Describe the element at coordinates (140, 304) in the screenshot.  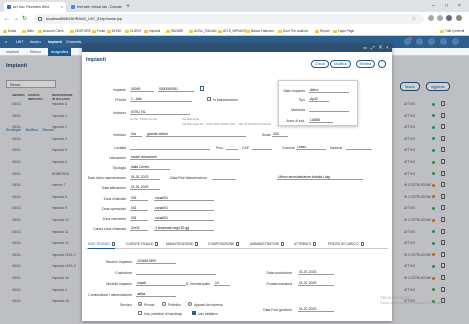
I see `service-private-radio` at that location.